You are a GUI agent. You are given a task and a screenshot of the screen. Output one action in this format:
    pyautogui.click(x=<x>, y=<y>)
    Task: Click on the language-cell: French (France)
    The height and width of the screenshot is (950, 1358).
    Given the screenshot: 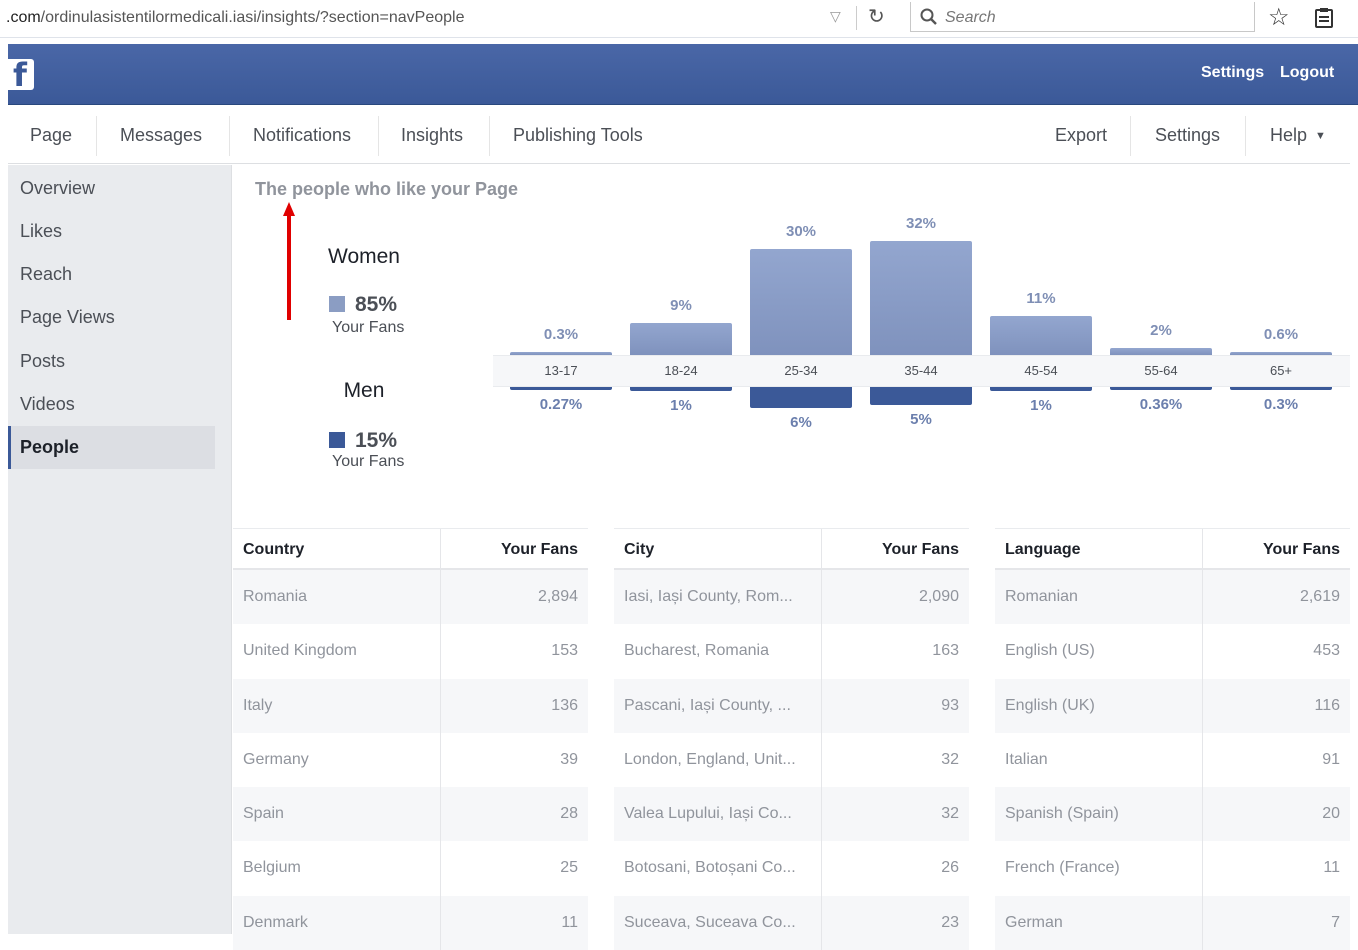 What is the action you would take?
    pyautogui.click(x=1062, y=868)
    